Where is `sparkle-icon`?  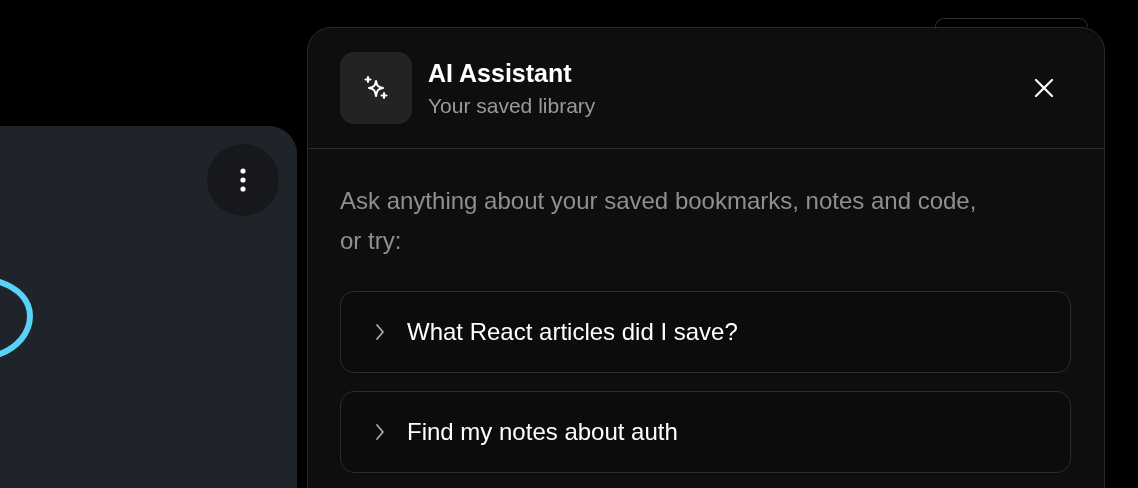 sparkle-icon is located at coordinates (376, 88).